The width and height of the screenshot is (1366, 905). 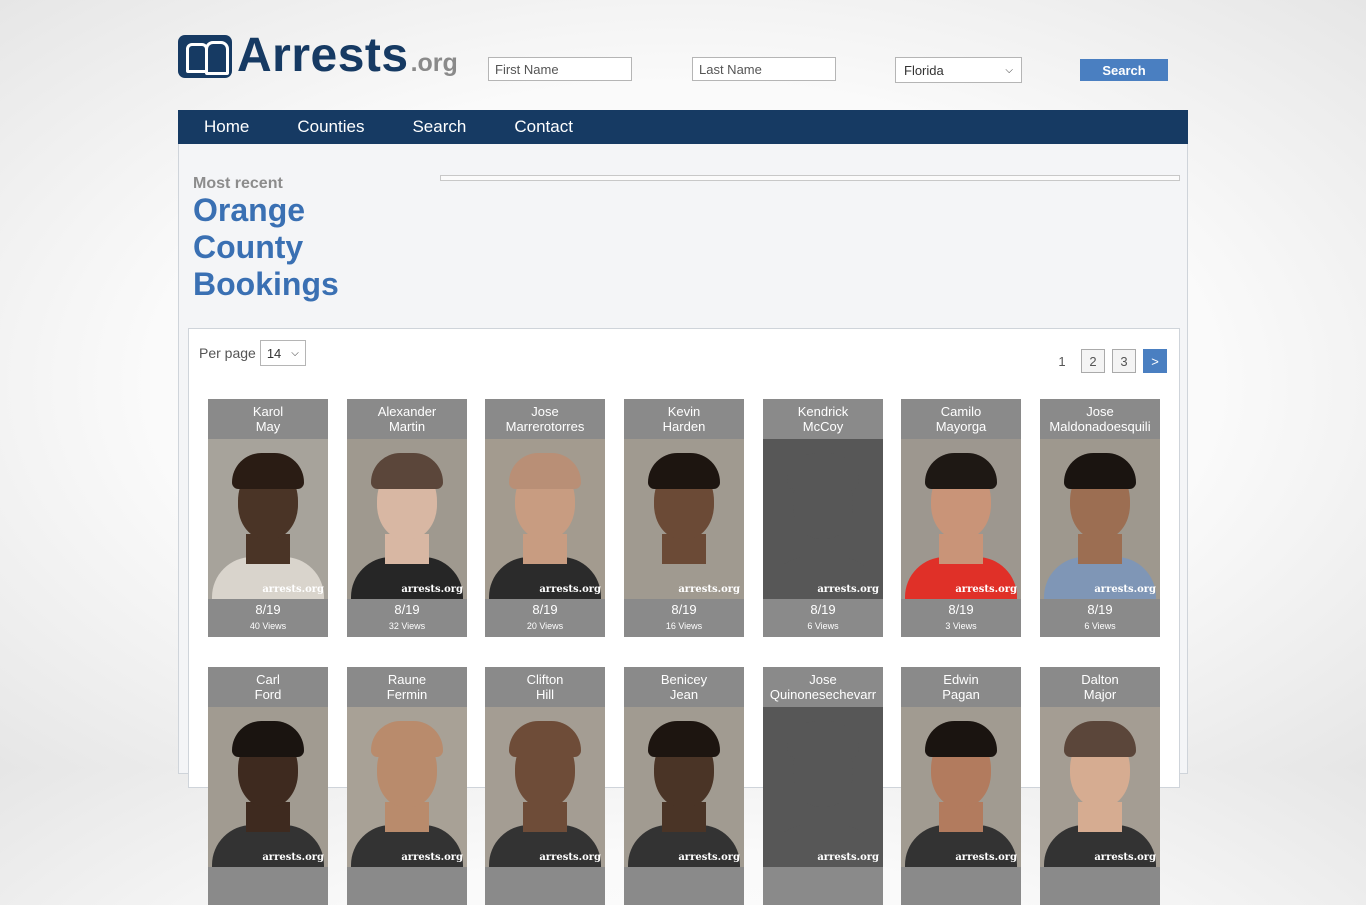 I want to click on per-page-select: 14 ⌵, so click(x=282, y=353).